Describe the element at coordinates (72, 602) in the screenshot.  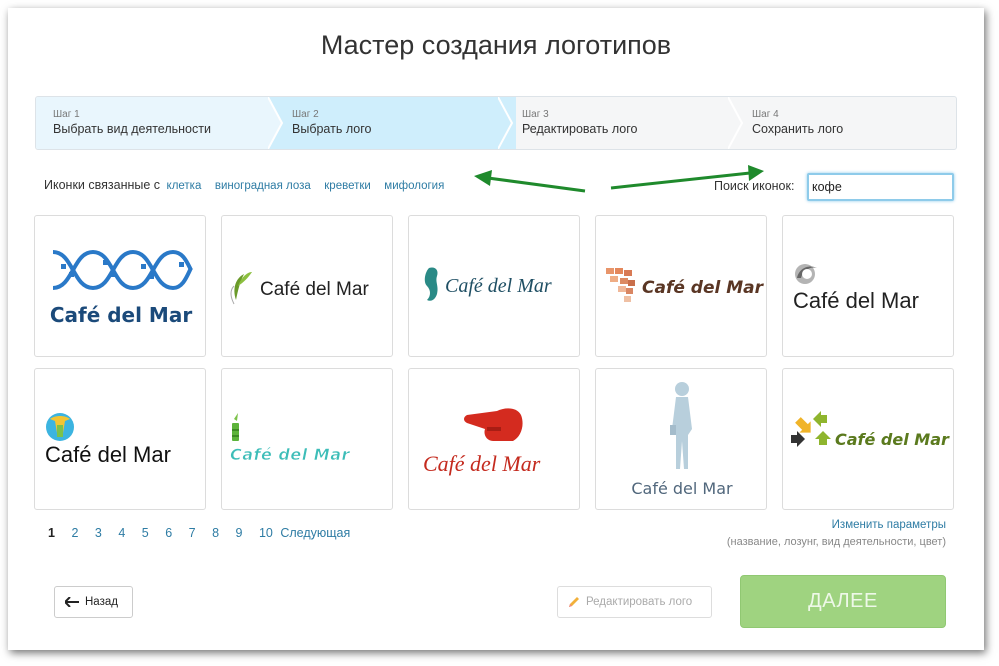
I see `arrow-left-icon` at that location.